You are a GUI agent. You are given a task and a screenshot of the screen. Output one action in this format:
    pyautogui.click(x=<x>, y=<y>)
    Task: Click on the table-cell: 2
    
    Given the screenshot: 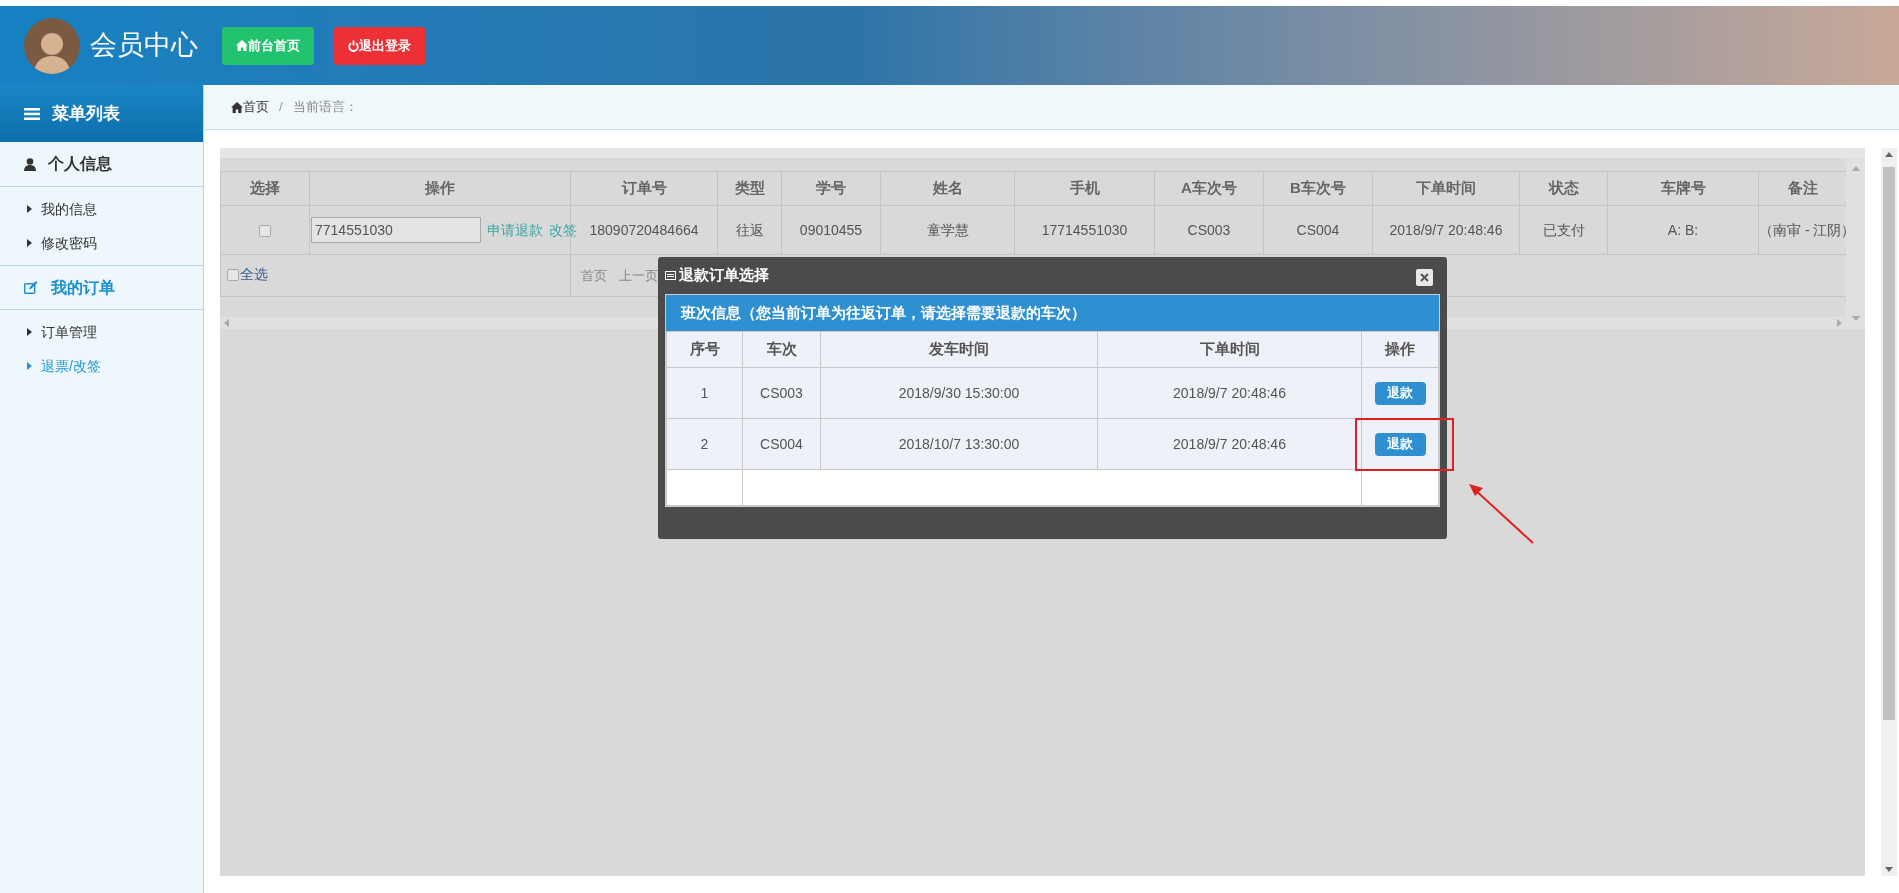 What is the action you would take?
    pyautogui.click(x=704, y=444)
    